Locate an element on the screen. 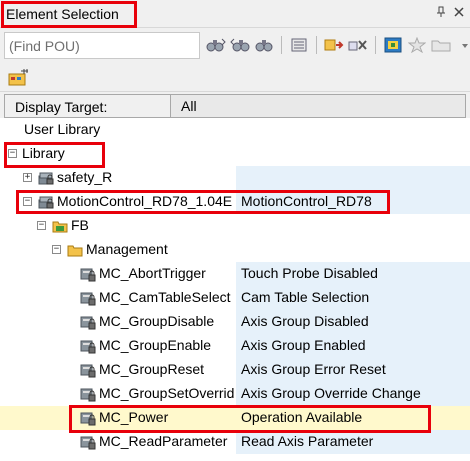 The height and width of the screenshot is (461, 470). fb-item-name: MC_GroupSetOverride is located at coordinates (167, 393).